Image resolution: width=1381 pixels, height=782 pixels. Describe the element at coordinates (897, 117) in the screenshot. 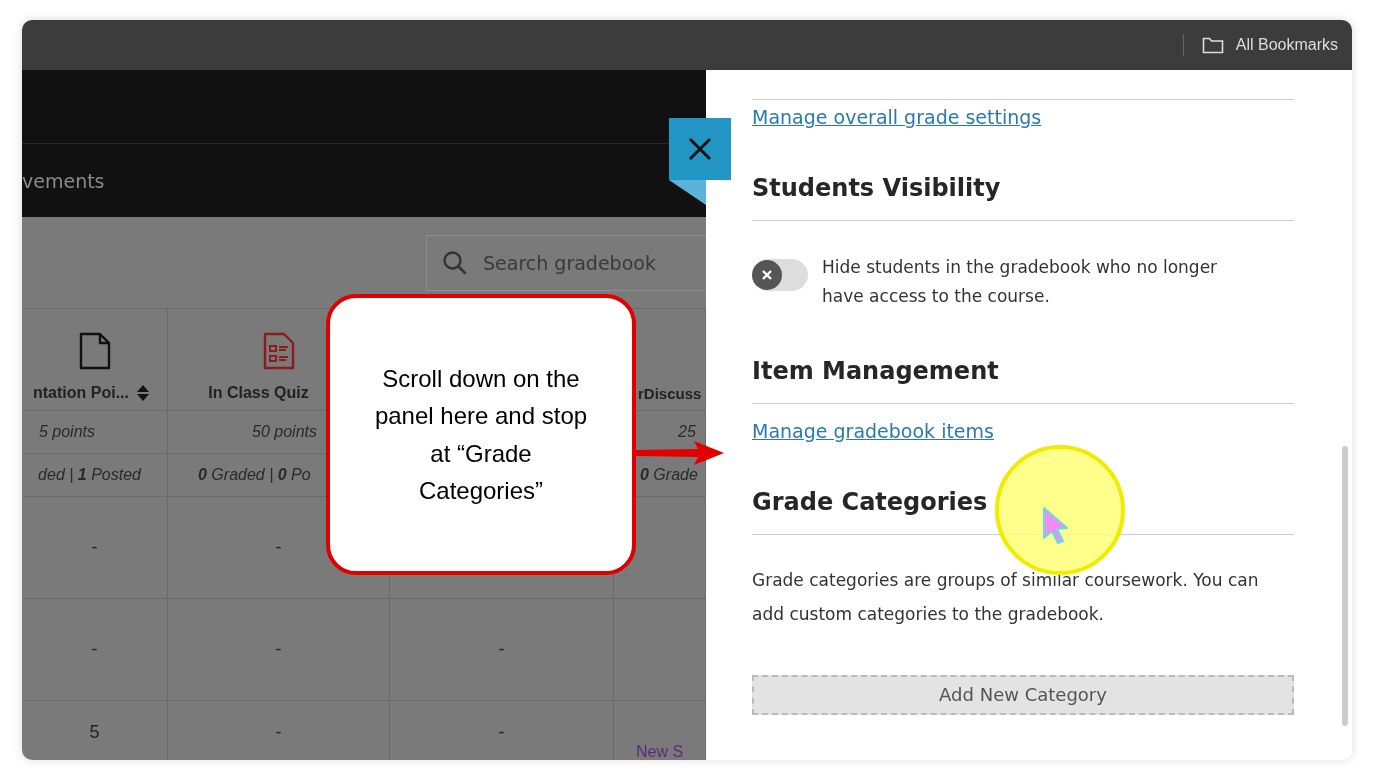

I see `settings-link: Manage overall grade settings` at that location.